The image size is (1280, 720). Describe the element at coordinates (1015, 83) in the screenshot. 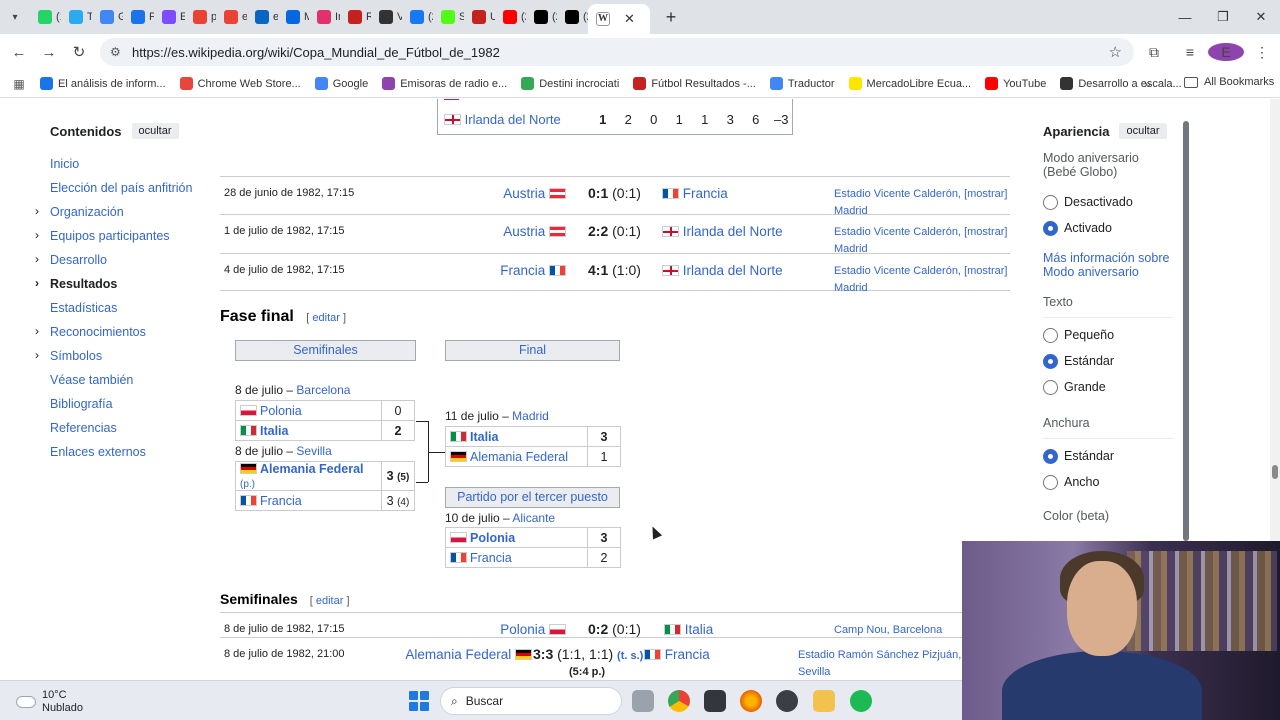

I see `bookmark-item: YouTube` at that location.